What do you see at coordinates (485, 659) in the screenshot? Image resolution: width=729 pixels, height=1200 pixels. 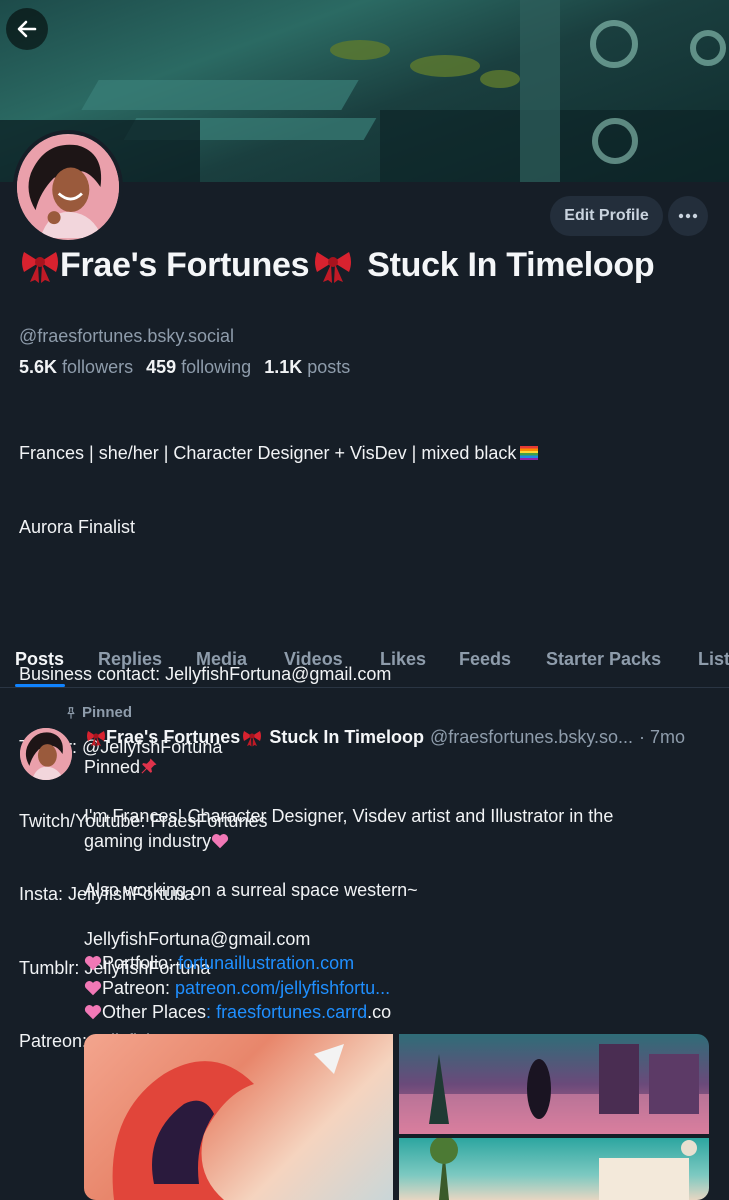 I see `tab-feeds: Feeds` at bounding box center [485, 659].